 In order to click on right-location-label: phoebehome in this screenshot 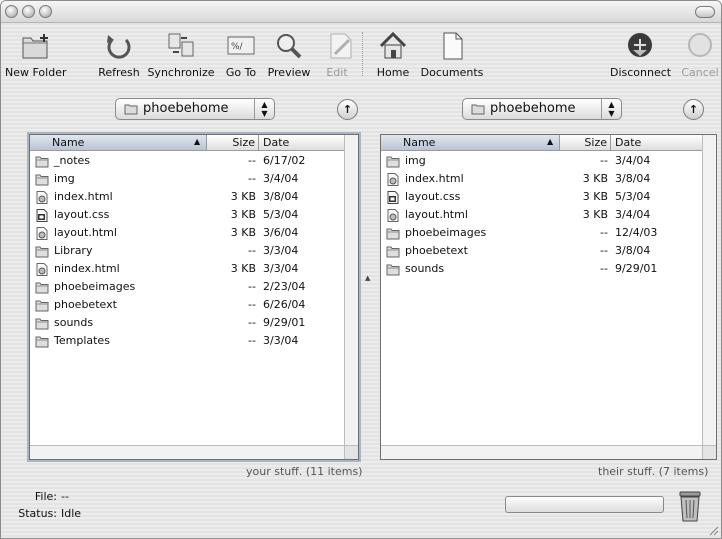, I will do `click(533, 108)`.